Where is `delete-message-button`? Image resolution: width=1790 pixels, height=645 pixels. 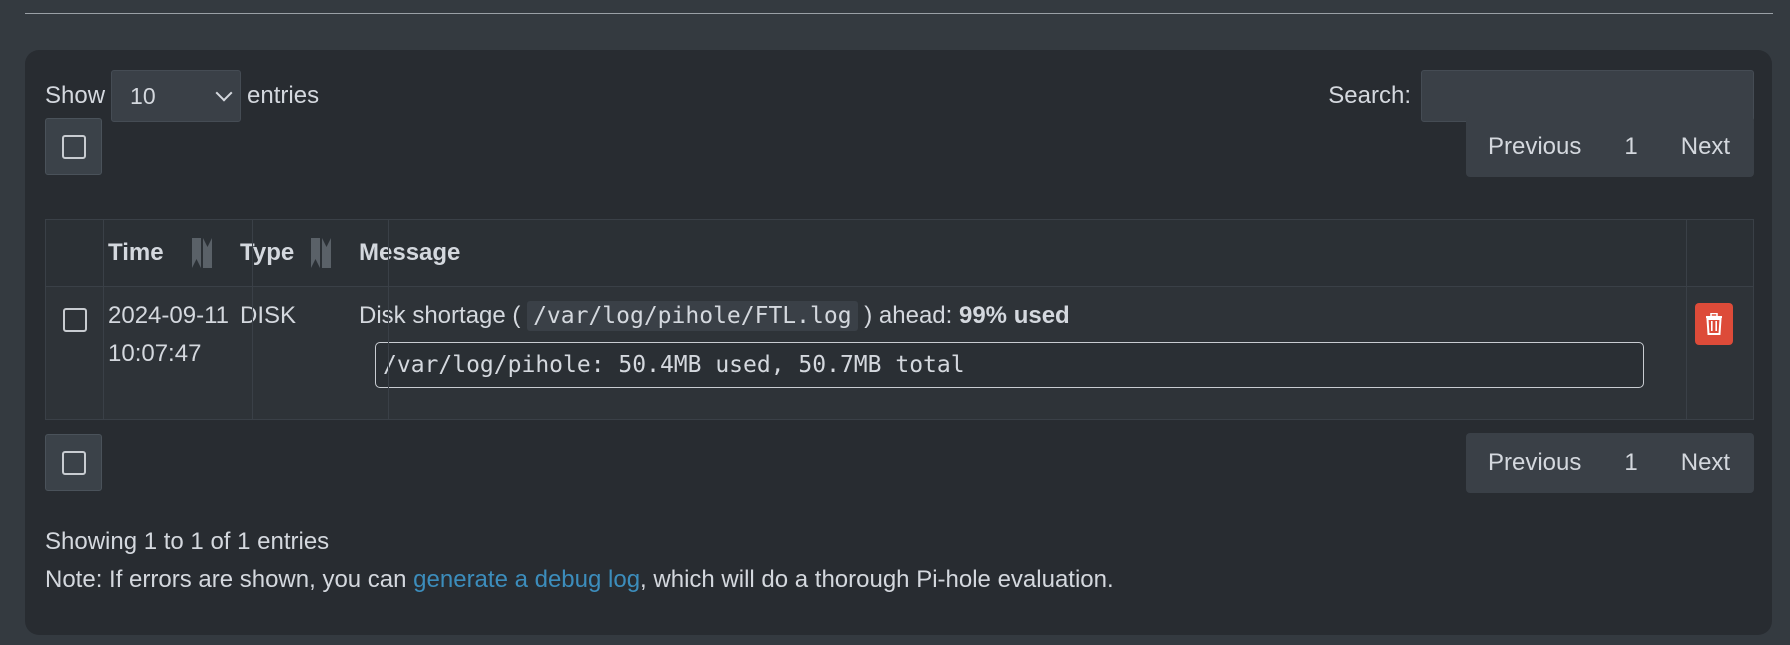
delete-message-button is located at coordinates (1714, 324).